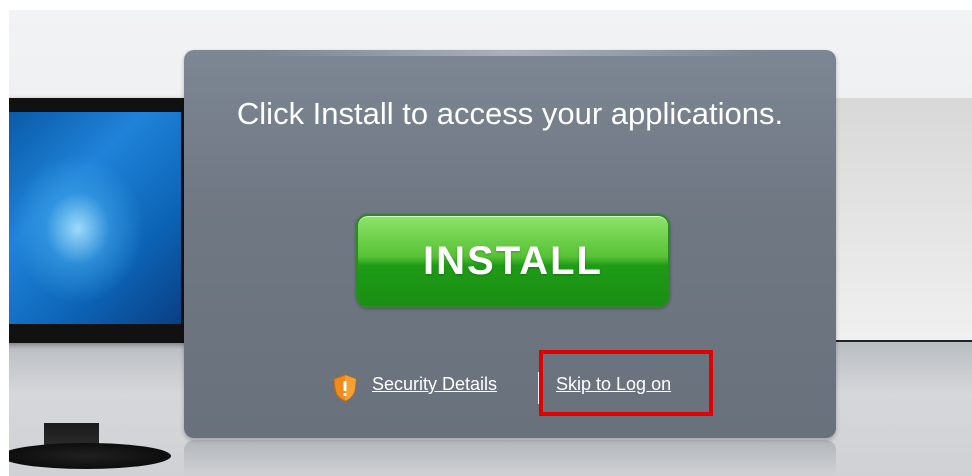  Describe the element at coordinates (345, 388) in the screenshot. I see `shield-warning-icon` at that location.